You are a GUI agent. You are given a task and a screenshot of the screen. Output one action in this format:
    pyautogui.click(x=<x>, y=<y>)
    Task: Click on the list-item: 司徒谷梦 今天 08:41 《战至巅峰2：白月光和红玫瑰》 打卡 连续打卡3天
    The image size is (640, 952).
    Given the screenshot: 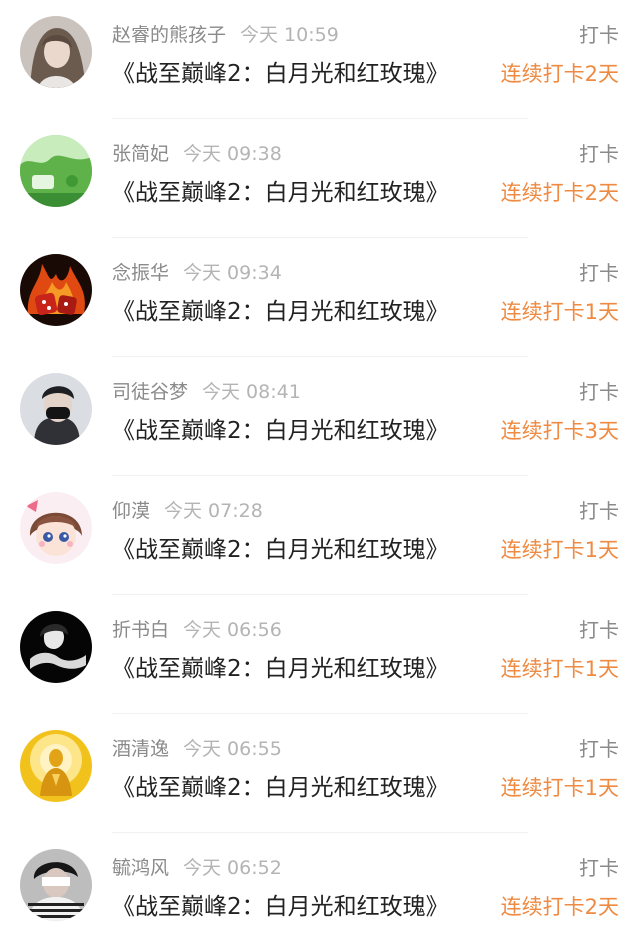 What is the action you would take?
    pyautogui.click(x=320, y=416)
    